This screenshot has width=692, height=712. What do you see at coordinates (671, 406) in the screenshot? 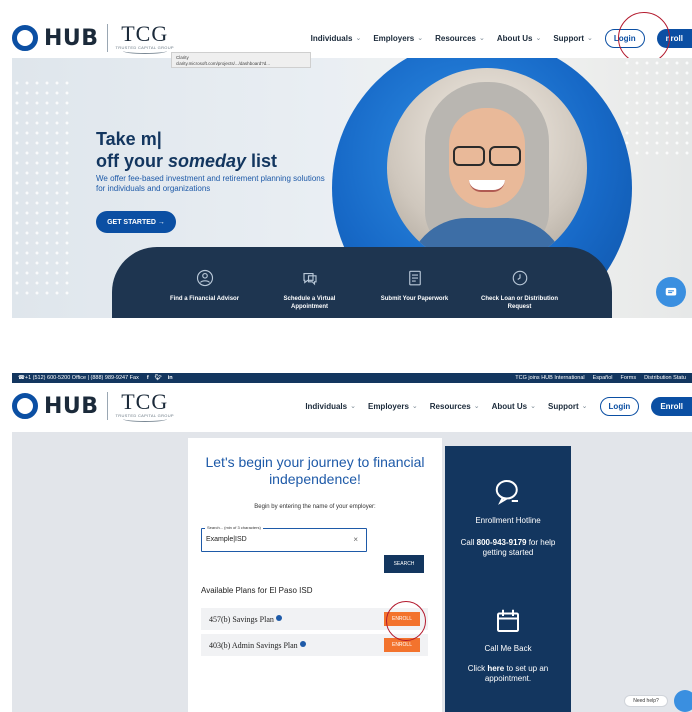
I see `enroll-button: Enroll` at bounding box center [671, 406].